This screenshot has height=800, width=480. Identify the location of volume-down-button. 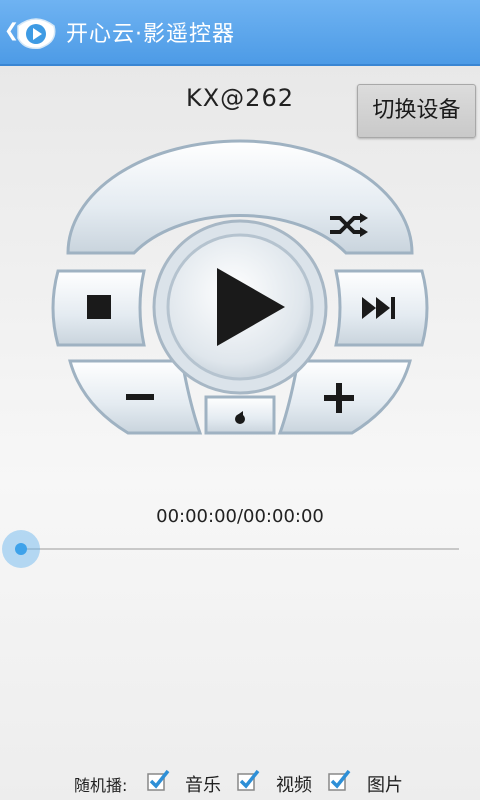
(135, 397).